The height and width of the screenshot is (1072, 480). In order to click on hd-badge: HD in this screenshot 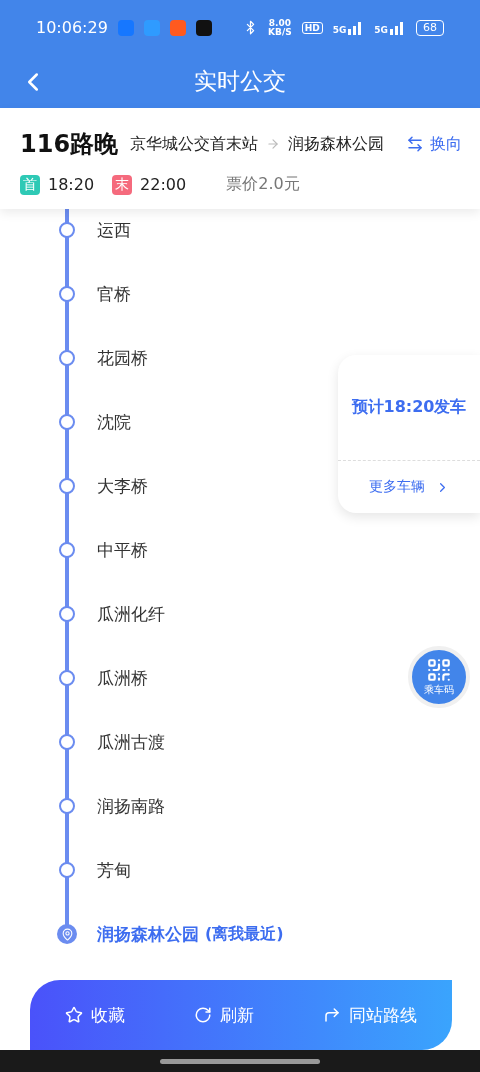, I will do `click(312, 27)`.